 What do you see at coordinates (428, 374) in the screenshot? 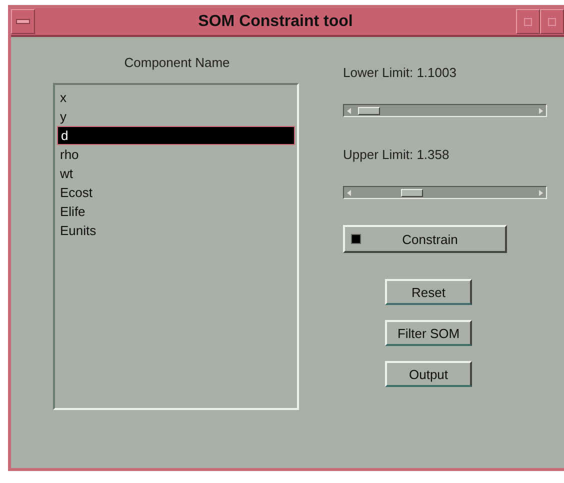
I see `action-button: Output` at bounding box center [428, 374].